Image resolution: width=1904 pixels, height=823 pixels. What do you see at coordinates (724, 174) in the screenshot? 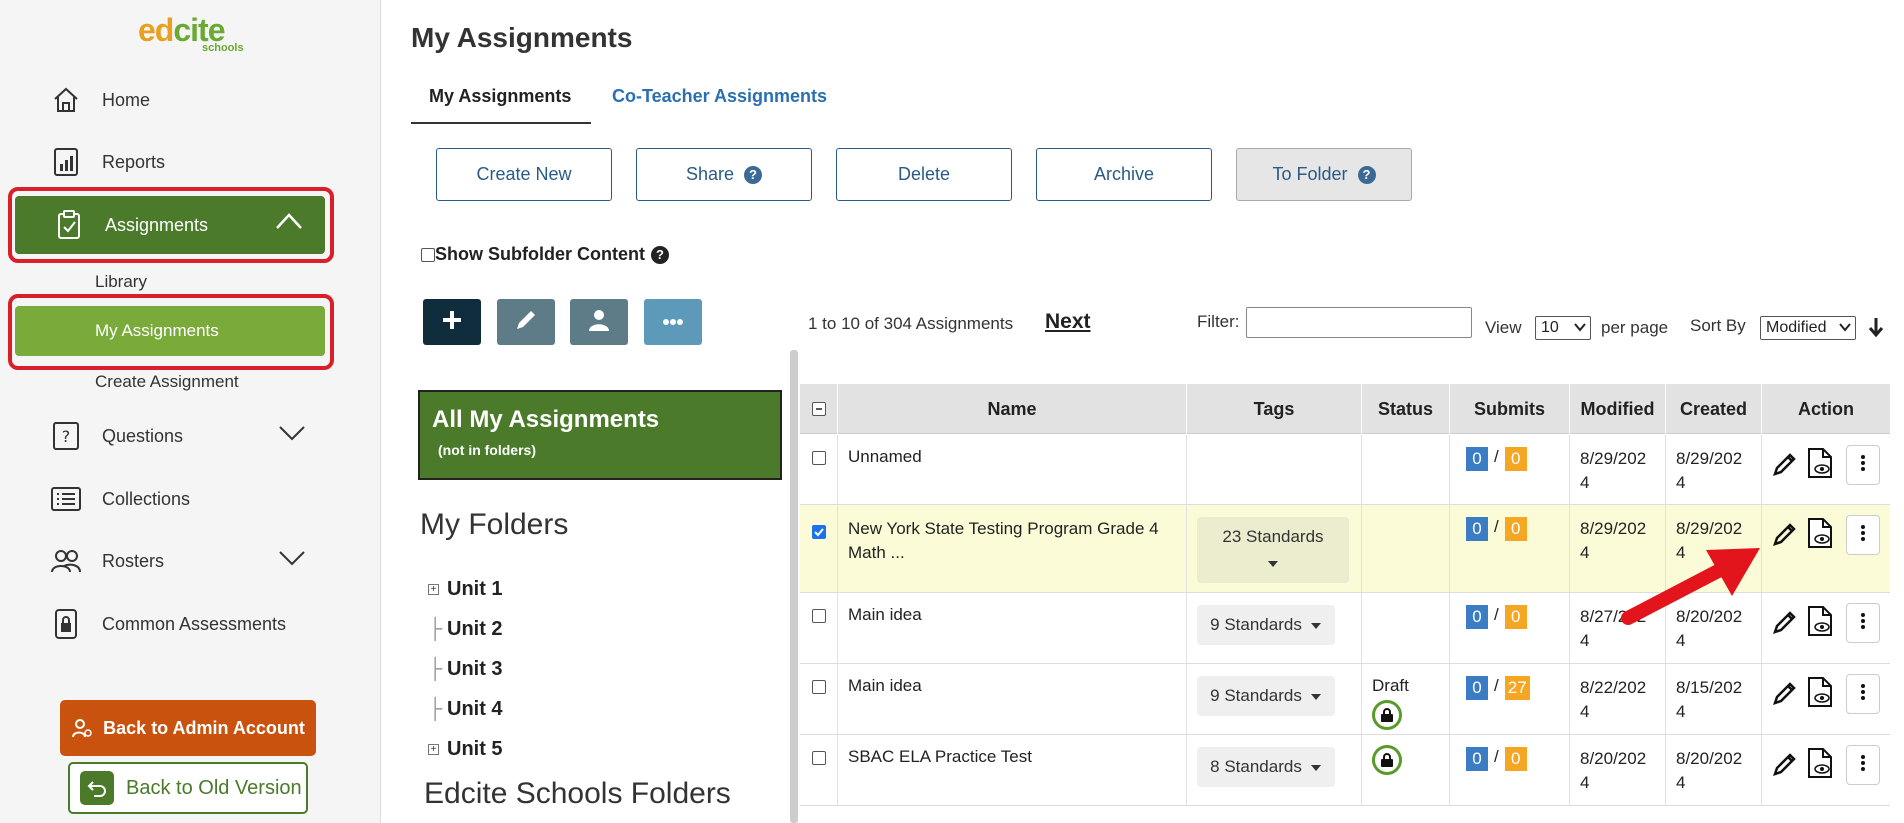
I see `share-button: Share?` at bounding box center [724, 174].